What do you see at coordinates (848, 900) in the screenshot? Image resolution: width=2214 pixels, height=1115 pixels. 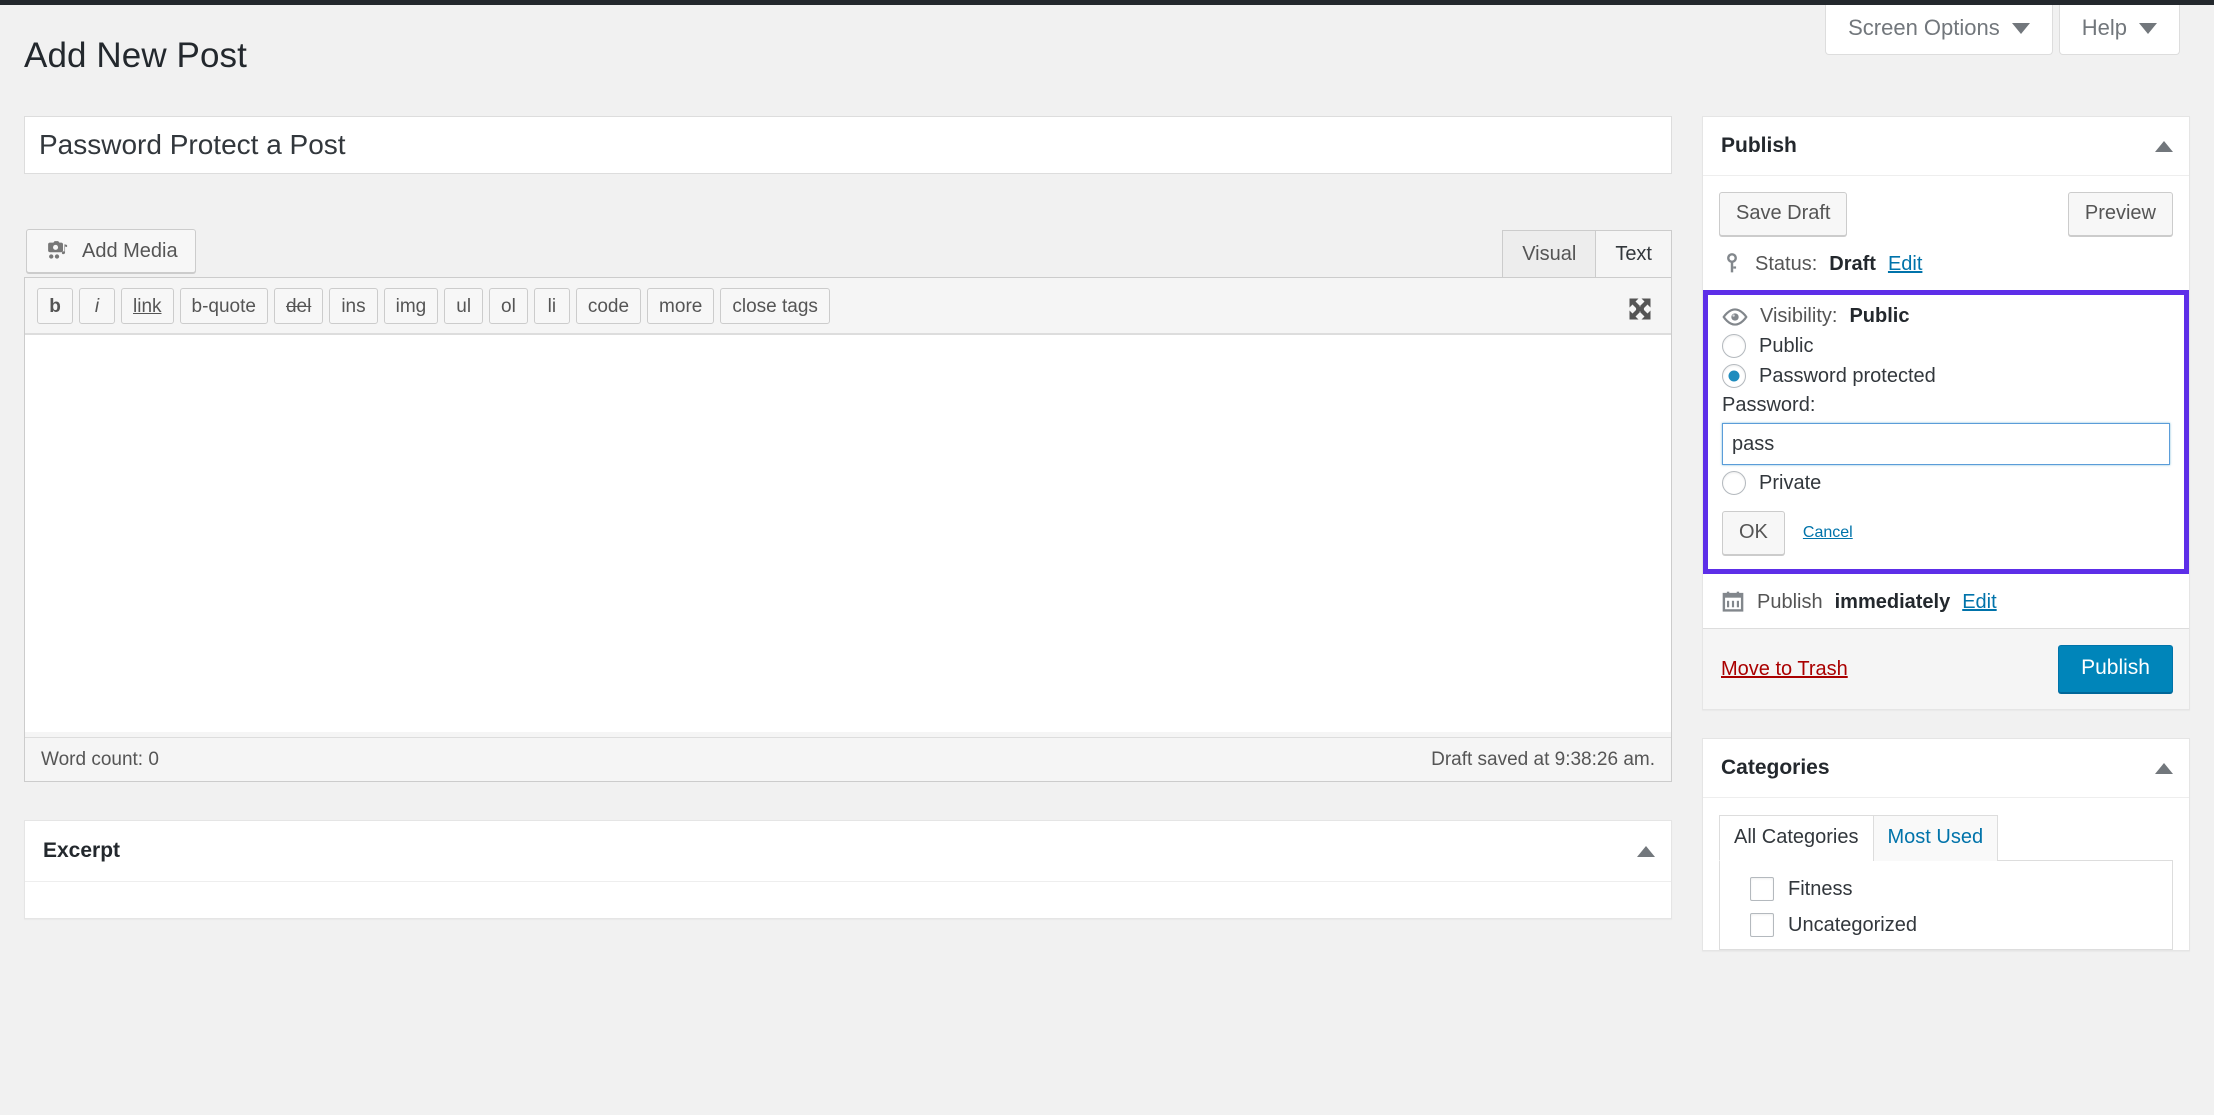 I see `excerpt-body` at bounding box center [848, 900].